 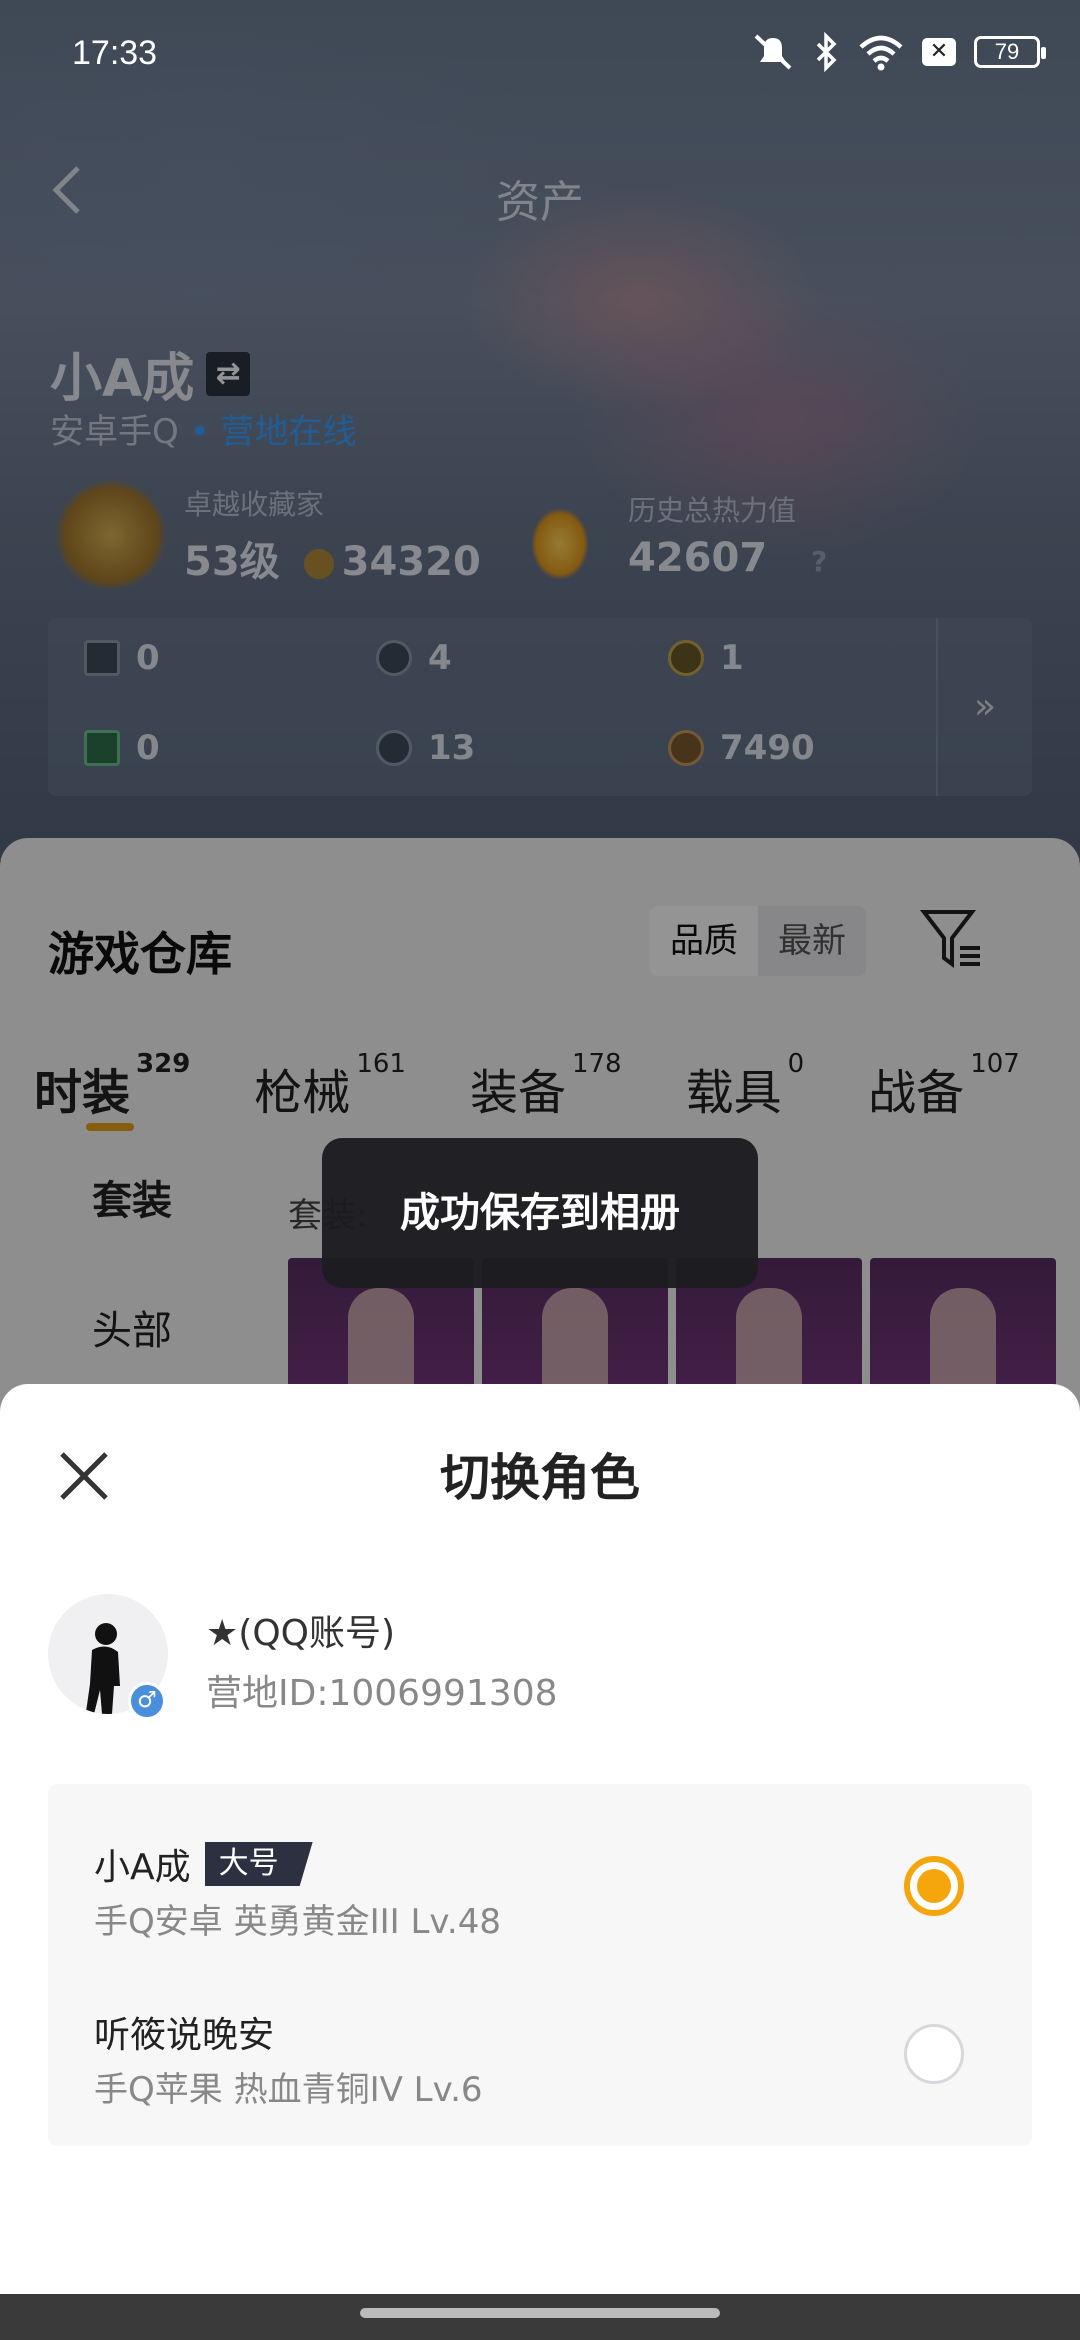 What do you see at coordinates (540, 1213) in the screenshot?
I see `toast-message: 成功保存到相册` at bounding box center [540, 1213].